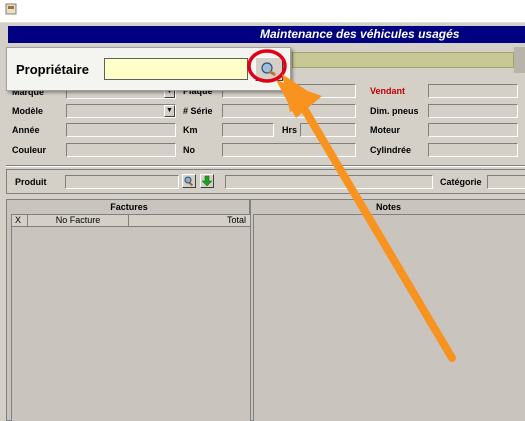  Describe the element at coordinates (328, 130) in the screenshot. I see `hrs-input` at that location.